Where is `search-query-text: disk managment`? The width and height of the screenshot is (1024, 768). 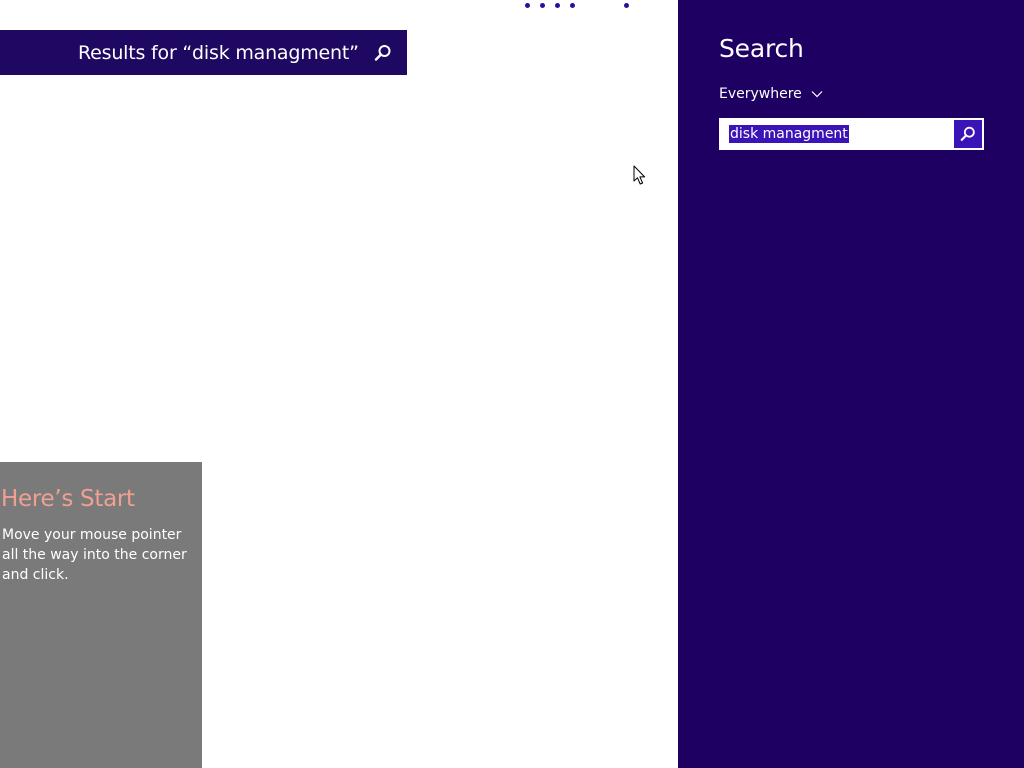
search-query-text: disk managment is located at coordinates (789, 134).